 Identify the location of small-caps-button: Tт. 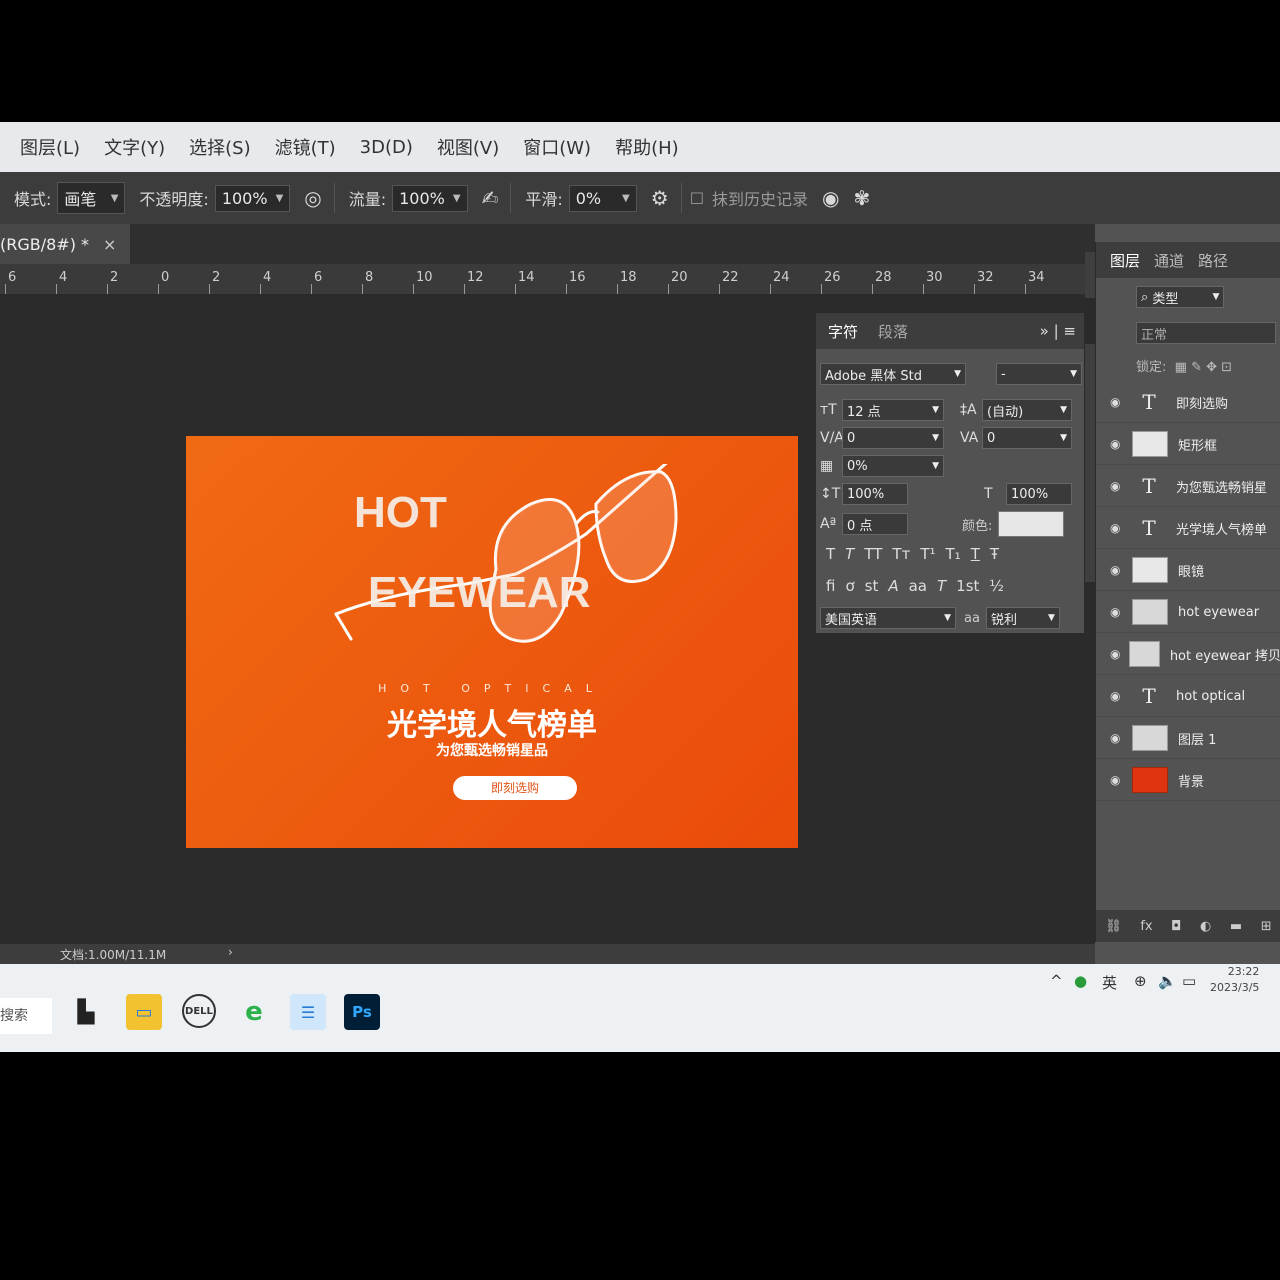
(901, 554).